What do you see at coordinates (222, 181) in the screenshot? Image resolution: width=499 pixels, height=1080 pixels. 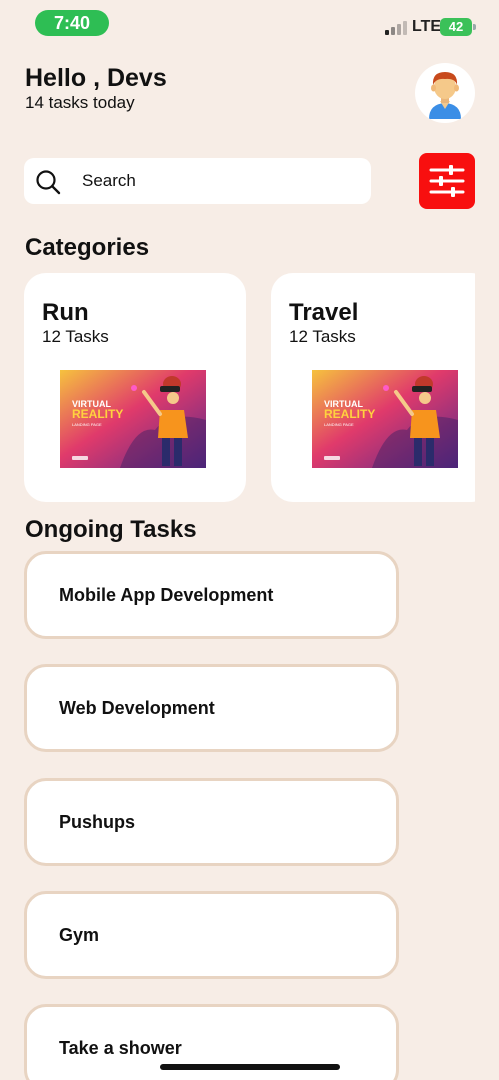 I see `search-input` at bounding box center [222, 181].